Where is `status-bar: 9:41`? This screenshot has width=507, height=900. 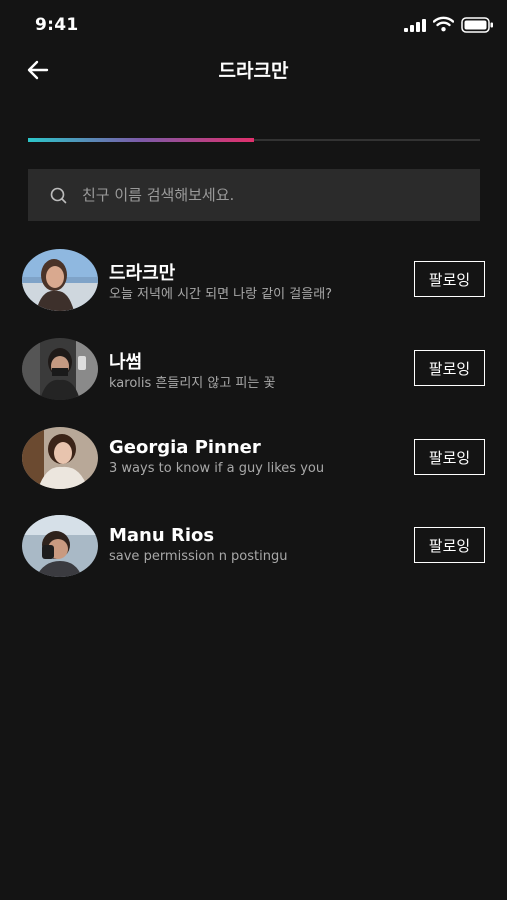
status-bar: 9:41 is located at coordinates (253, 26).